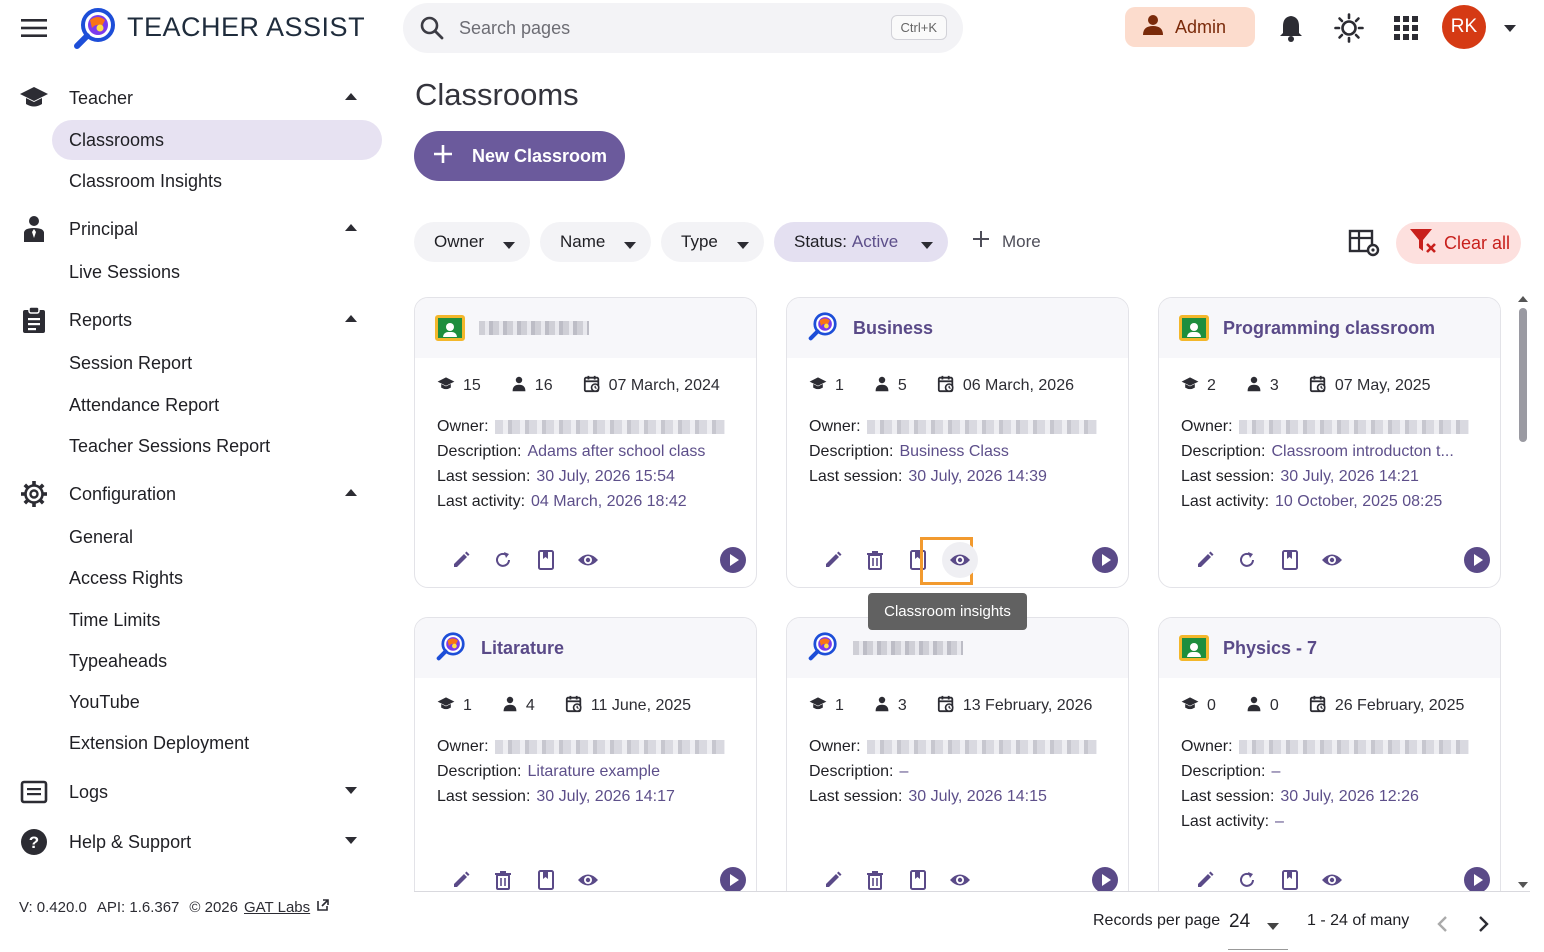 This screenshot has width=1544, height=952. I want to click on sidebar-section-logs: Logs, so click(197, 792).